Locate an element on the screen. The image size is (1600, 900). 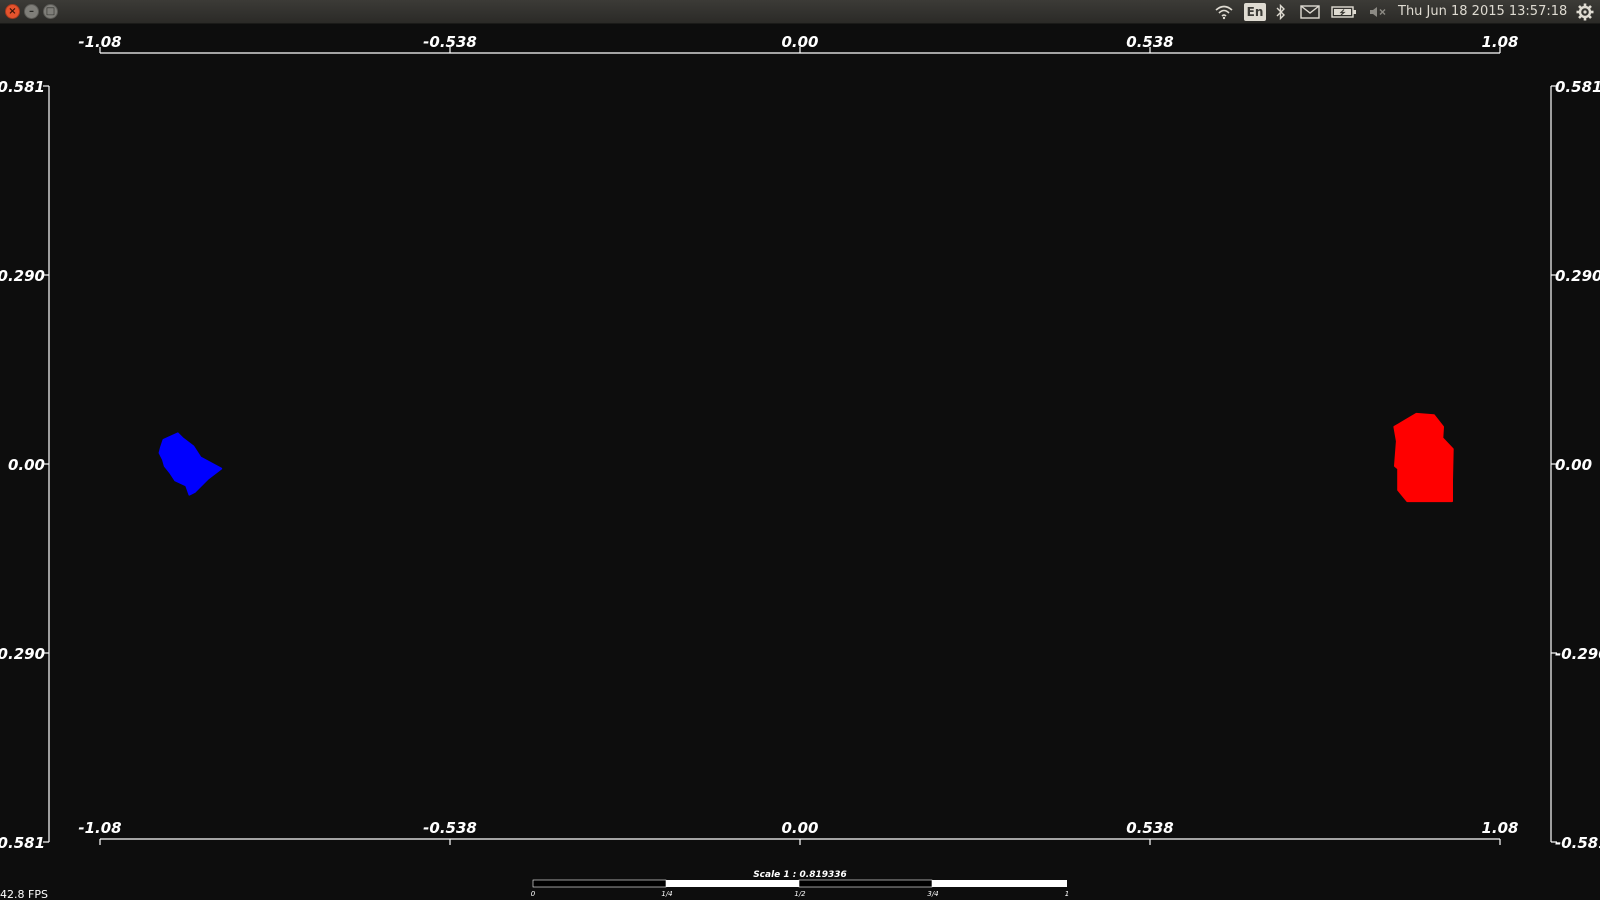
settings-gear-icon is located at coordinates (1585, 12).